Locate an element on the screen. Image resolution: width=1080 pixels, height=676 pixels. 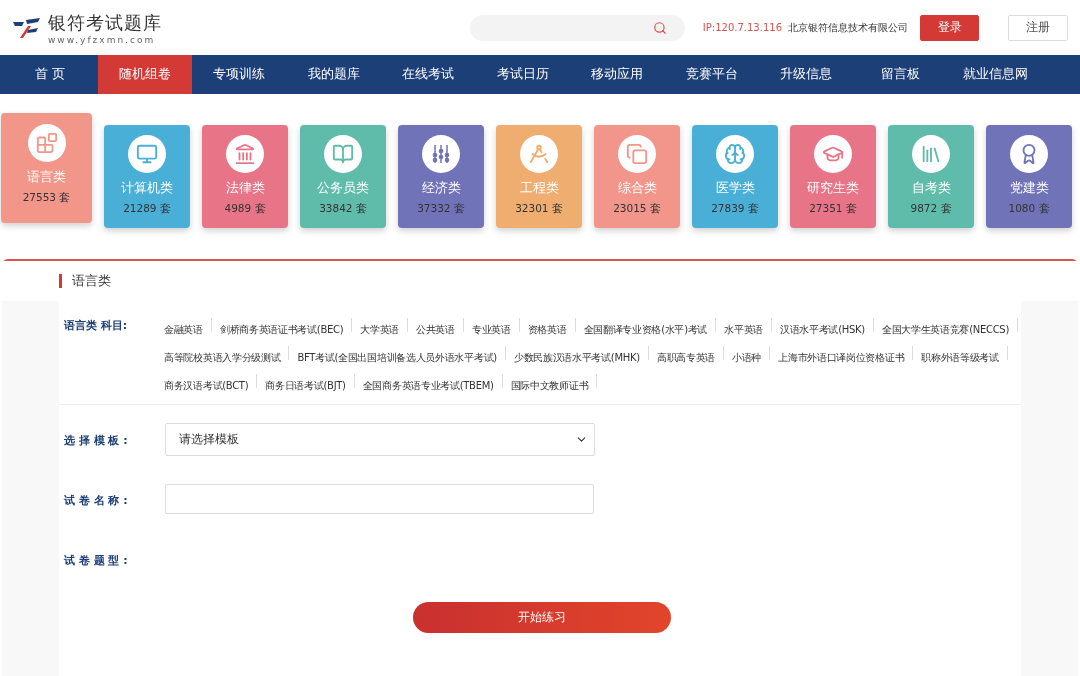
subject-link: 少数民族汉语水平考试(MHK) is located at coordinates (576, 357).